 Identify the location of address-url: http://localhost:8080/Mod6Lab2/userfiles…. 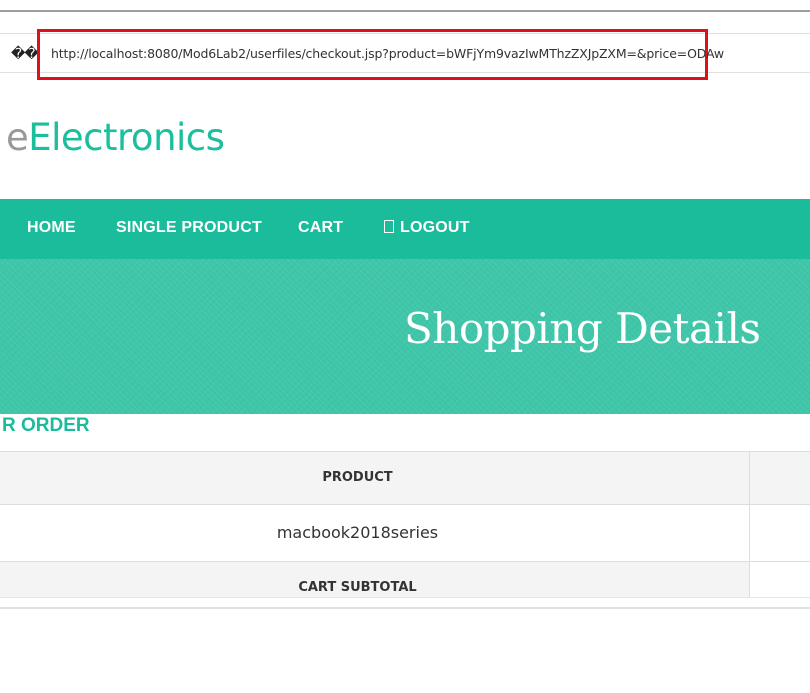
(387, 53).